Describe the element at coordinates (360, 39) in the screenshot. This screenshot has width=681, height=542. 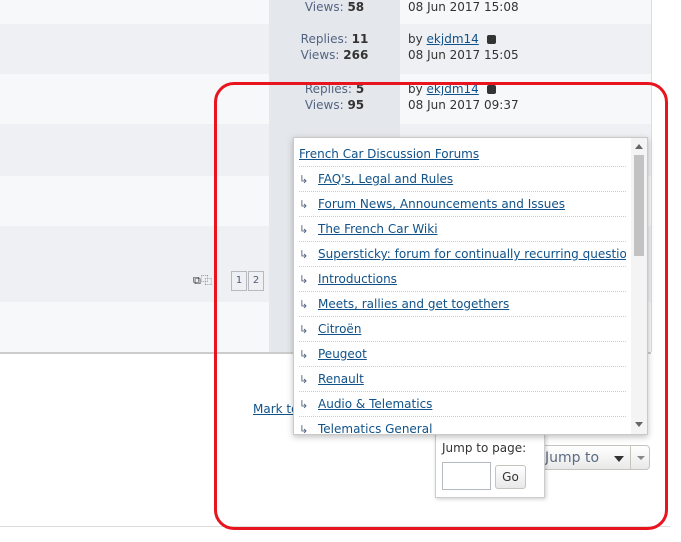
I see `replies-count: 11` at that location.